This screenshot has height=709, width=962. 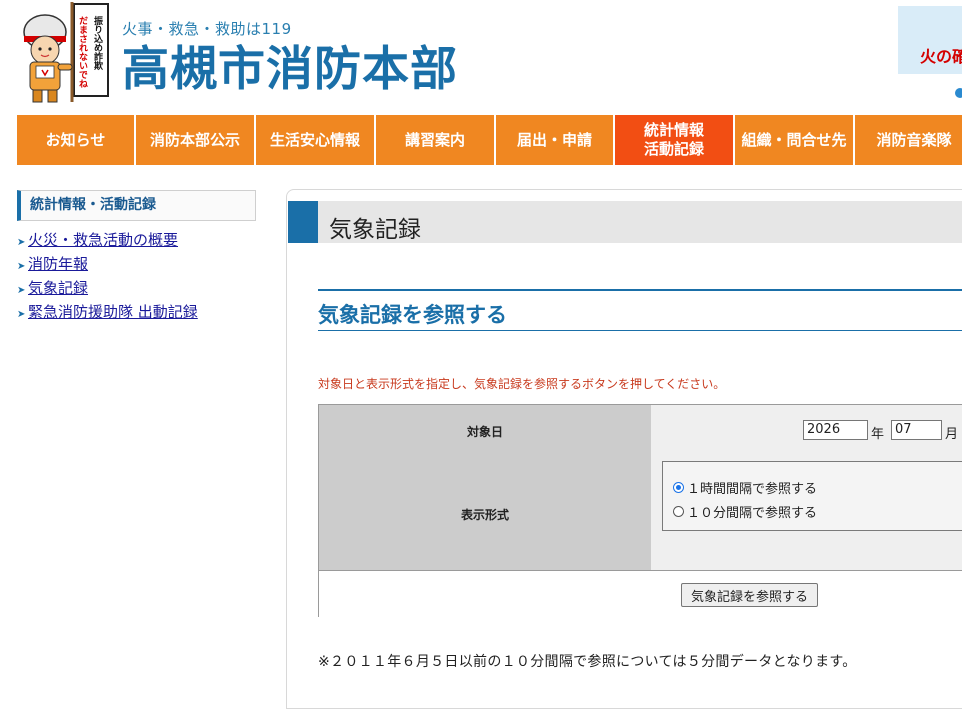 What do you see at coordinates (107, 290) in the screenshot?
I see `sidebar-item-weather: ➤ 気象記録` at bounding box center [107, 290].